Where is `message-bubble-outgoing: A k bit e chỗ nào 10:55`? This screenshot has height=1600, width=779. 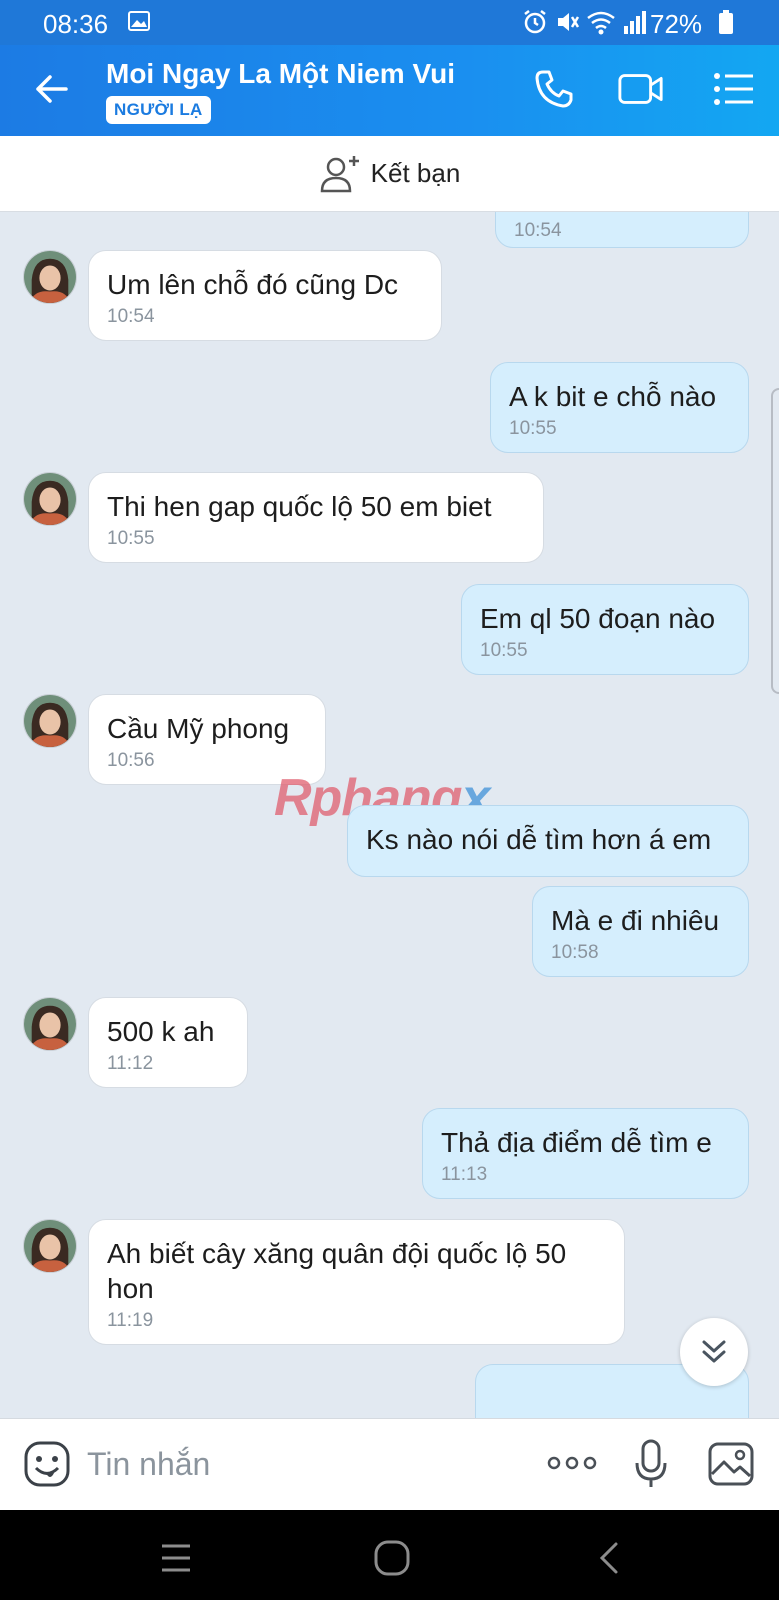 message-bubble-outgoing: A k bit e chỗ nào 10:55 is located at coordinates (619, 407).